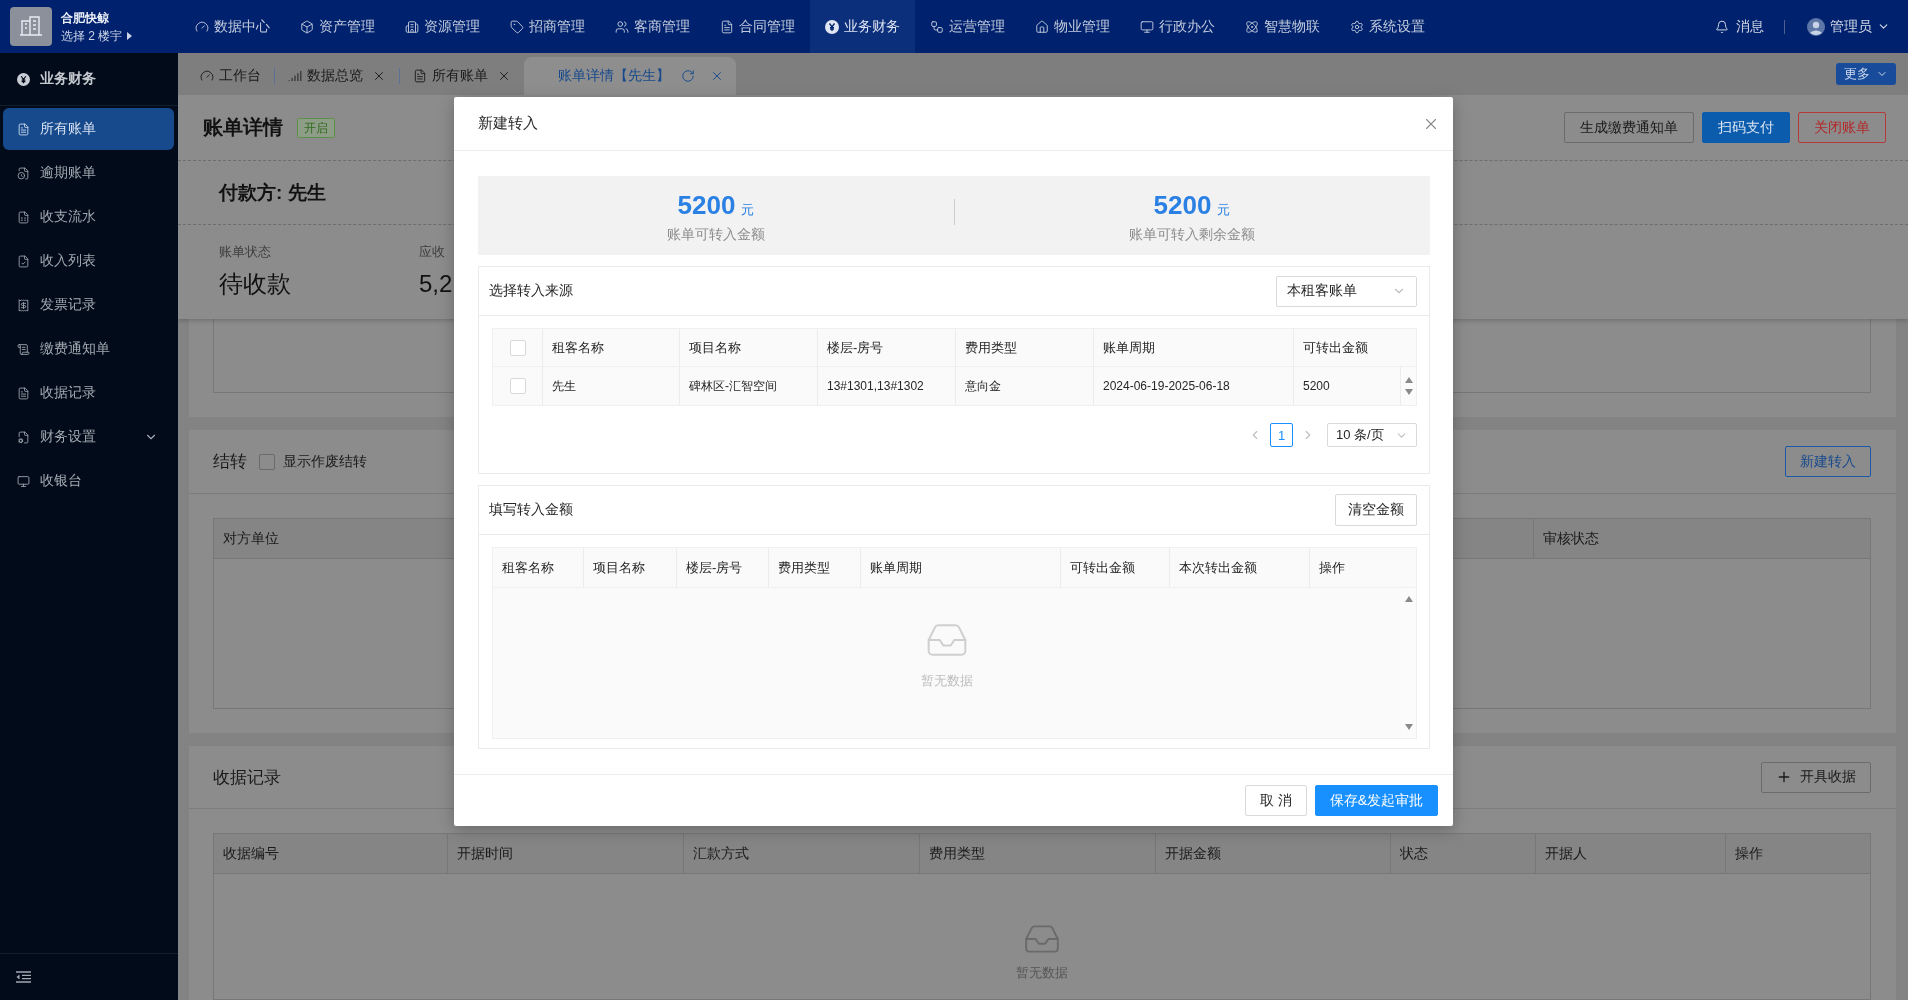 The height and width of the screenshot is (1000, 1908). Describe the element at coordinates (1816, 777) in the screenshot. I see `issue-receipt-button: 开具收据` at that location.